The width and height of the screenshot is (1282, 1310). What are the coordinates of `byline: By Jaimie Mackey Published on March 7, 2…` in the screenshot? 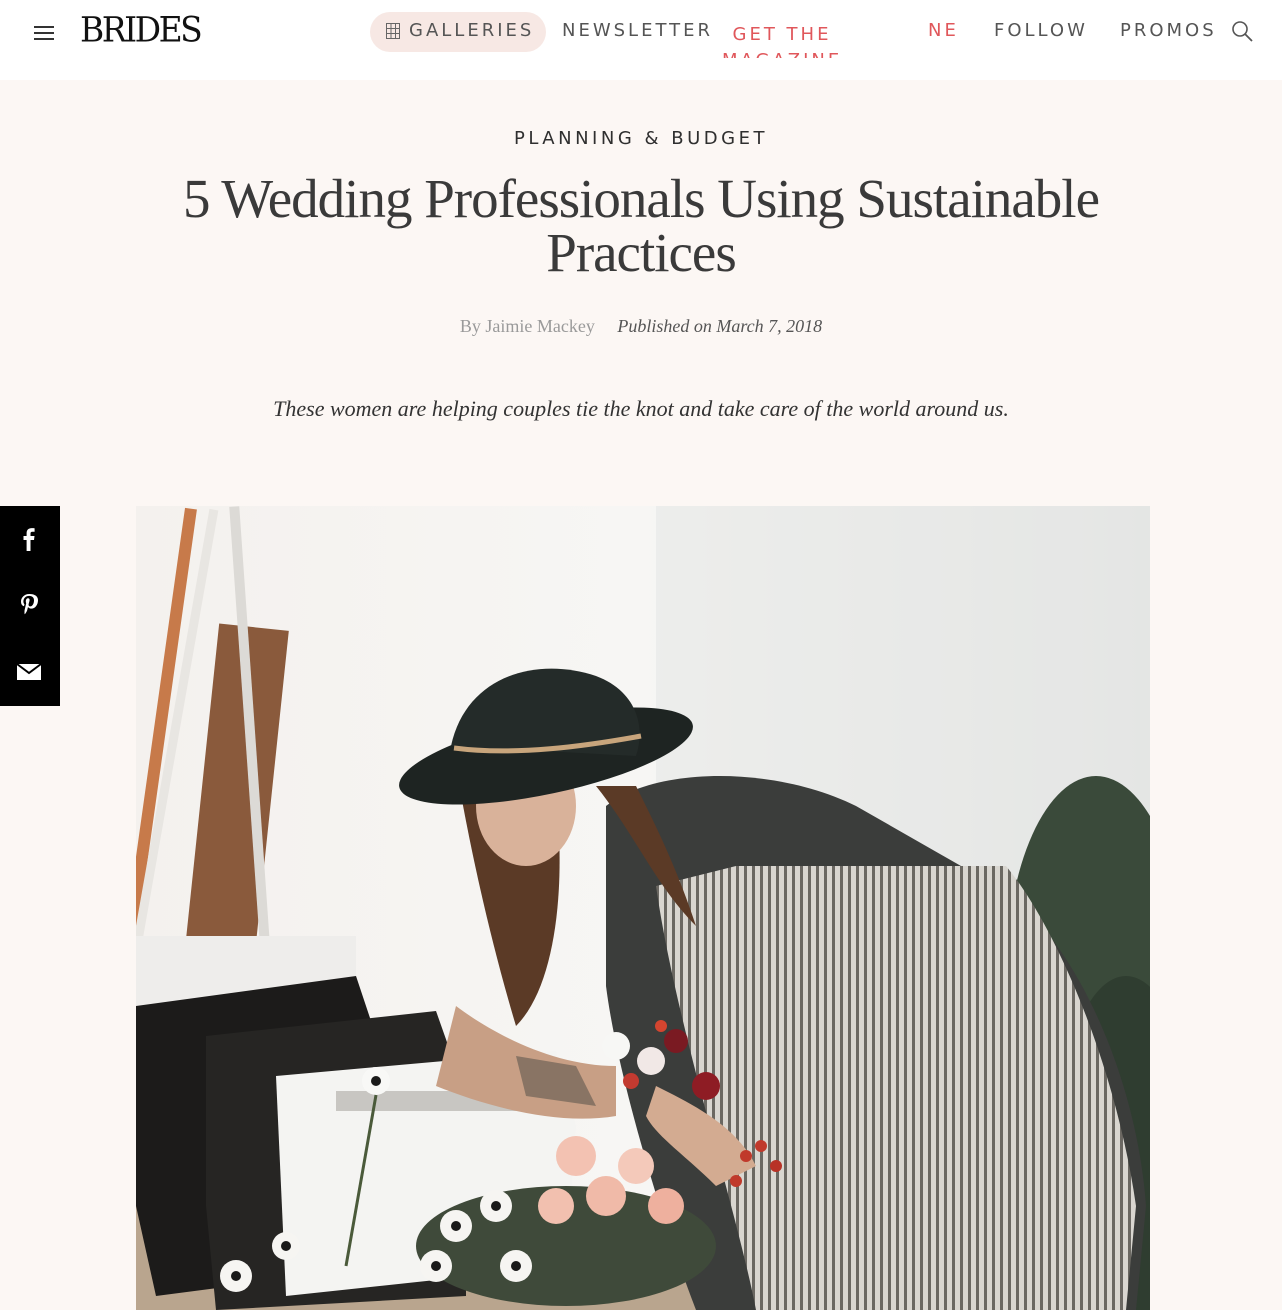 It's located at (641, 326).